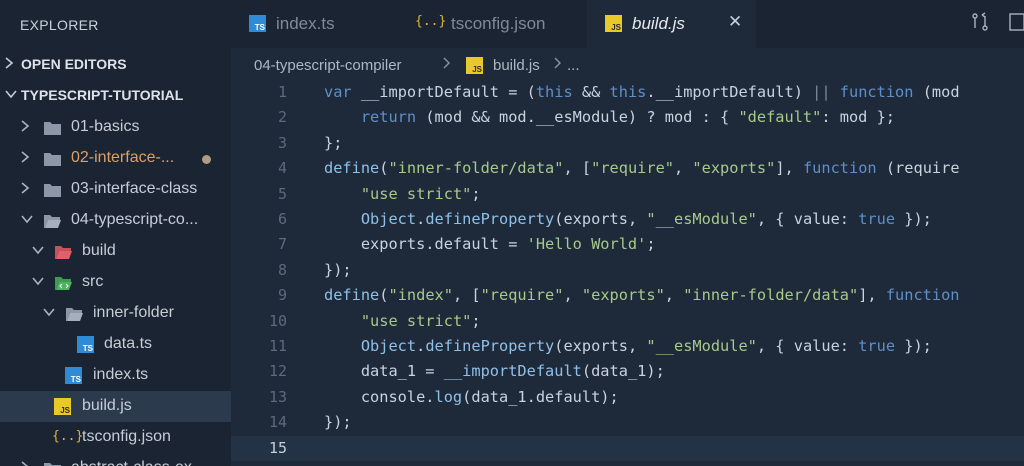 This screenshot has width=1024, height=466. I want to click on tree-item-label: build.js, so click(107, 405).